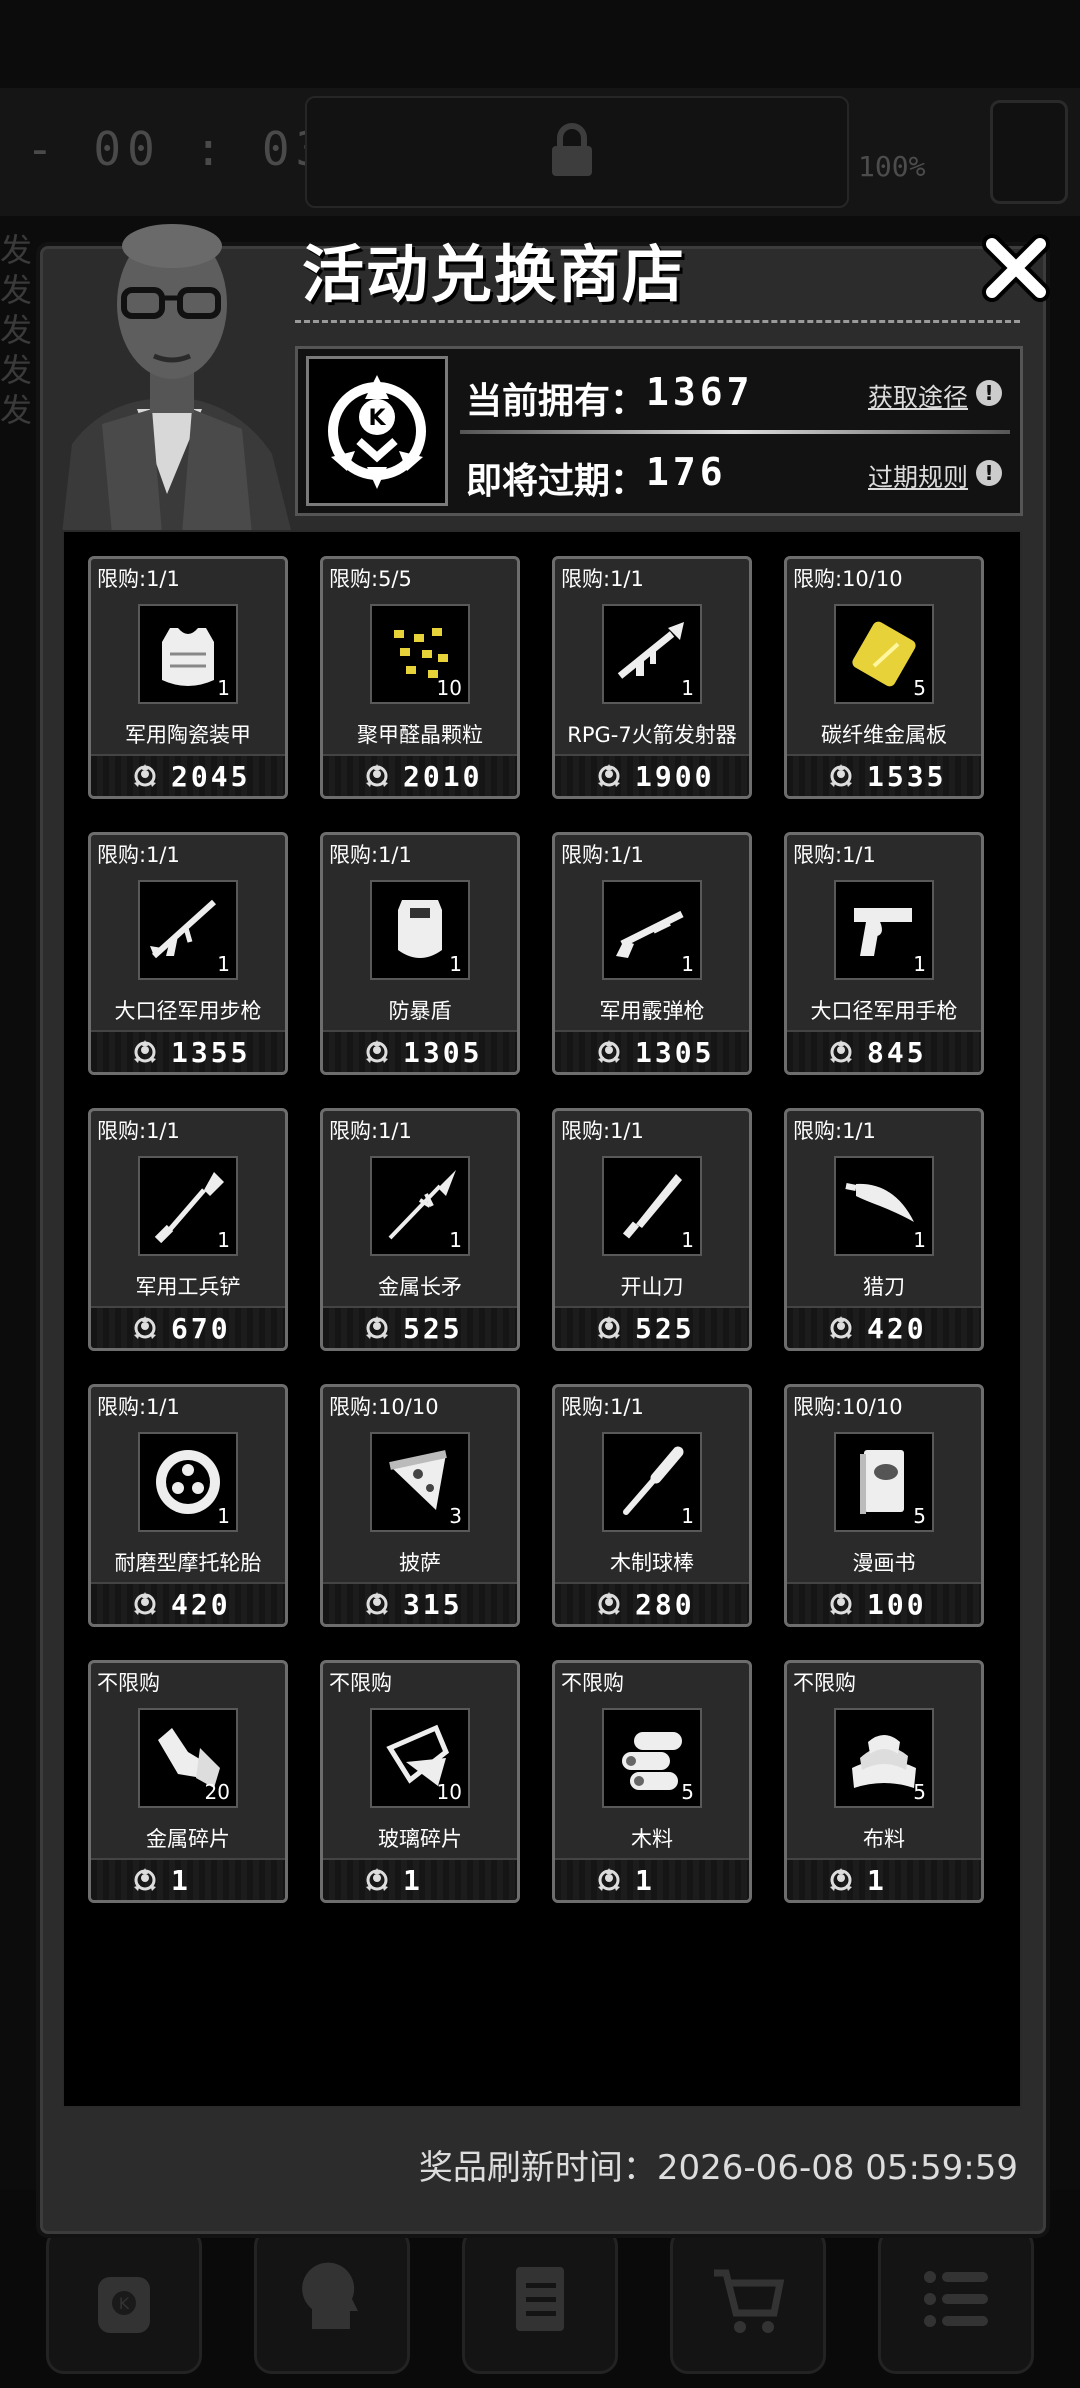 Image resolution: width=1080 pixels, height=2388 pixels. I want to click on shop-item-card: 限购:1/1 1 大口径军用手枪 845, so click(884, 953).